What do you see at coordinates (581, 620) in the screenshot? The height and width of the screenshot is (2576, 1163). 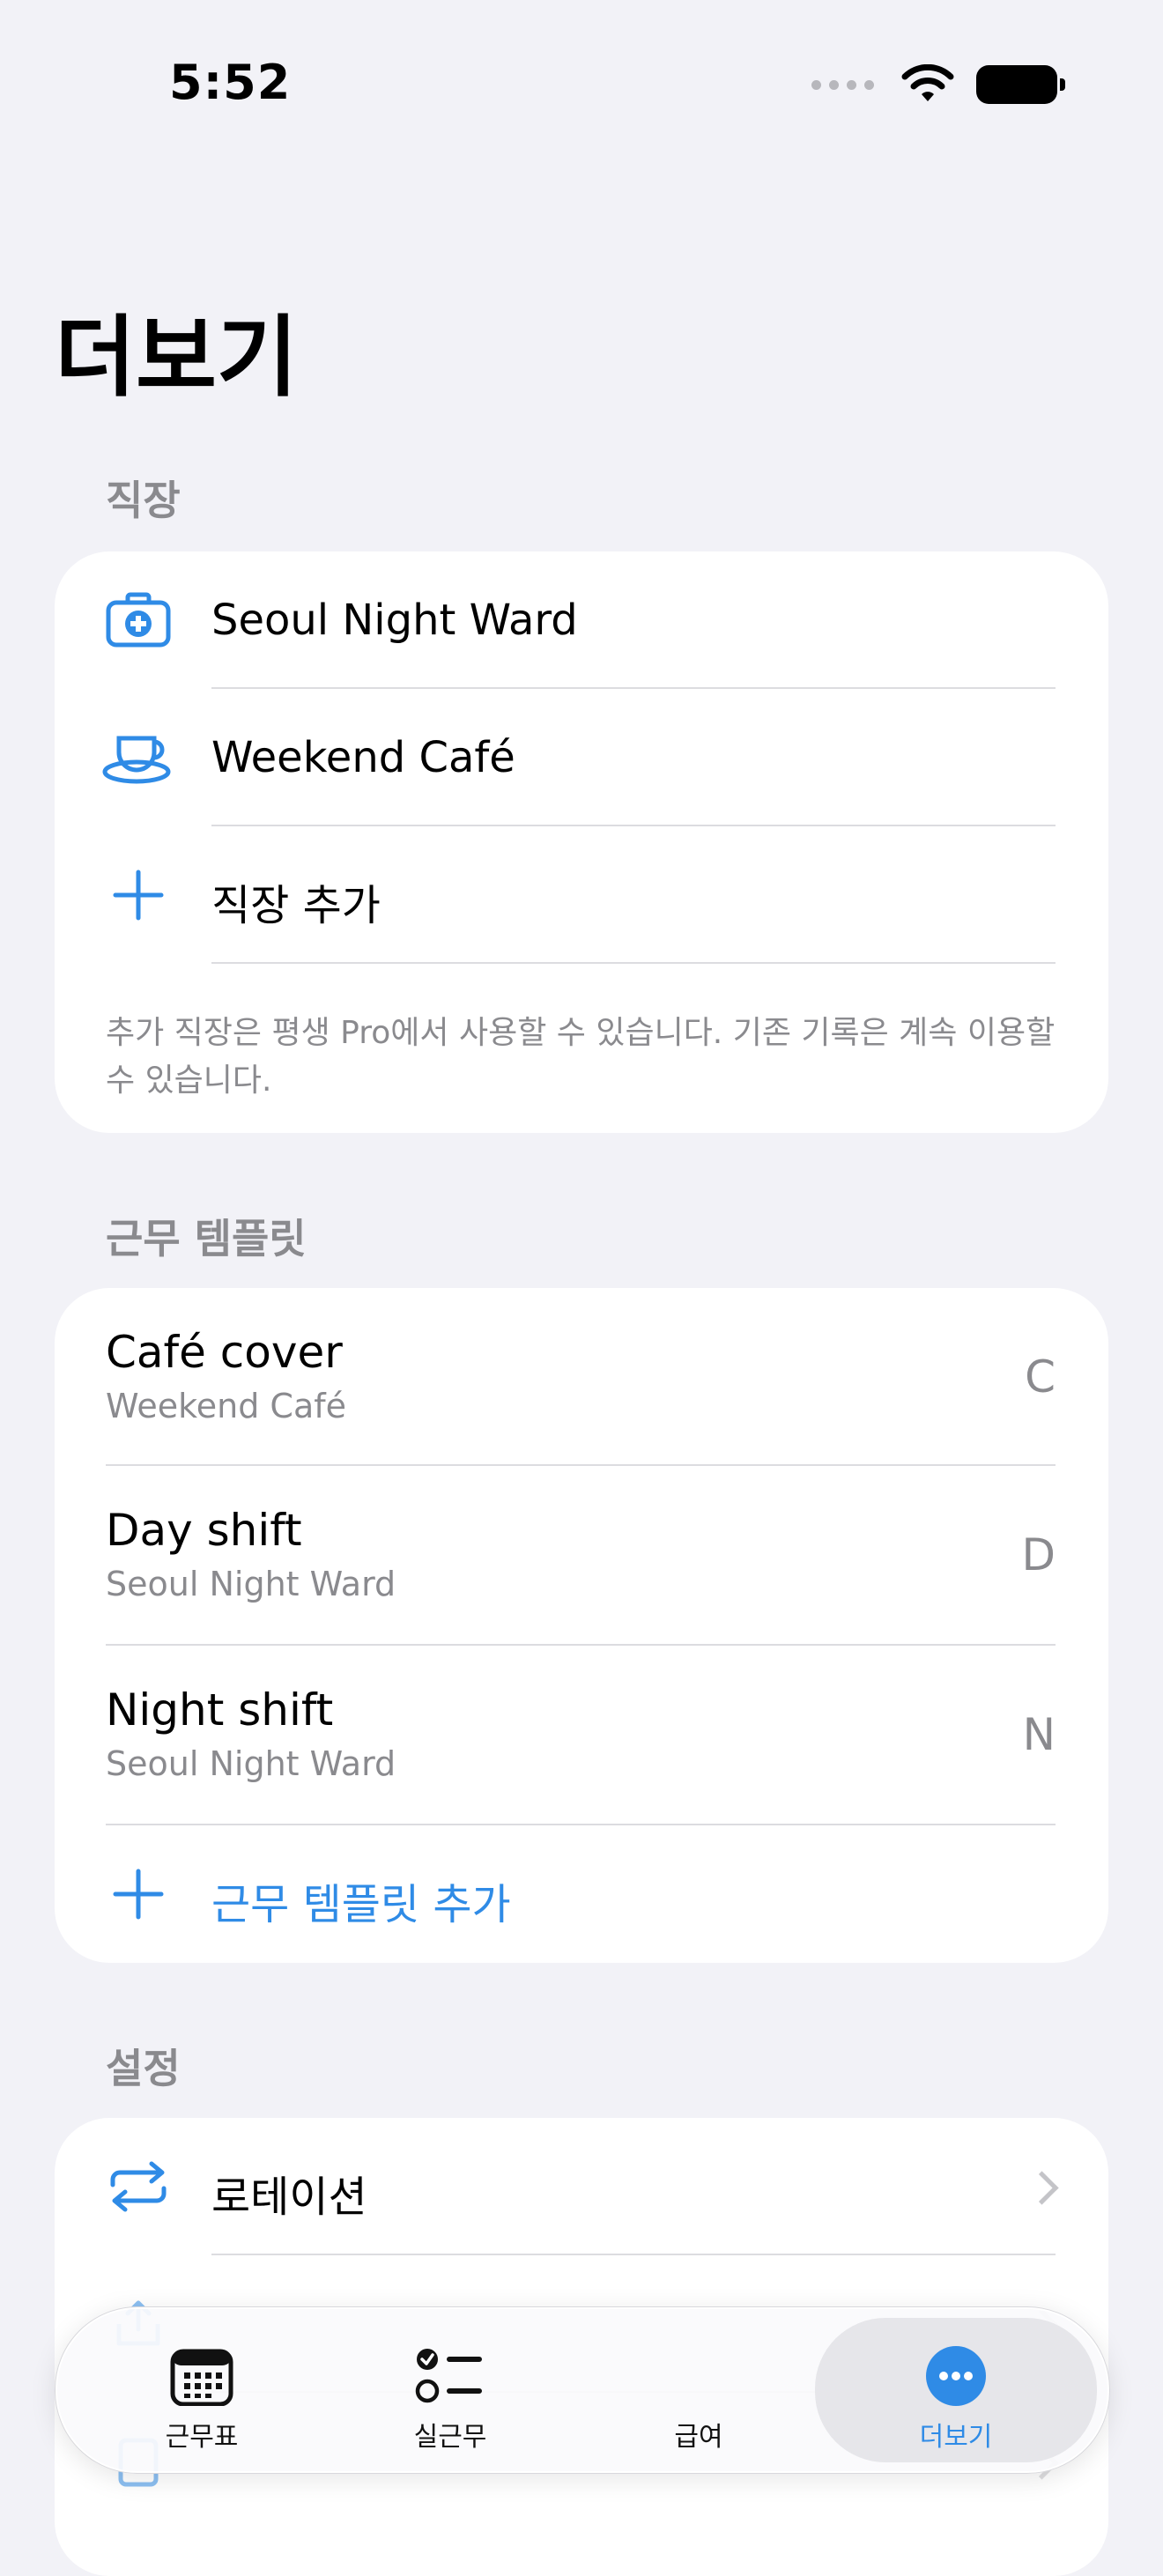 I see `workplace-row-seoul-night-ward: Seoul Night Ward` at bounding box center [581, 620].